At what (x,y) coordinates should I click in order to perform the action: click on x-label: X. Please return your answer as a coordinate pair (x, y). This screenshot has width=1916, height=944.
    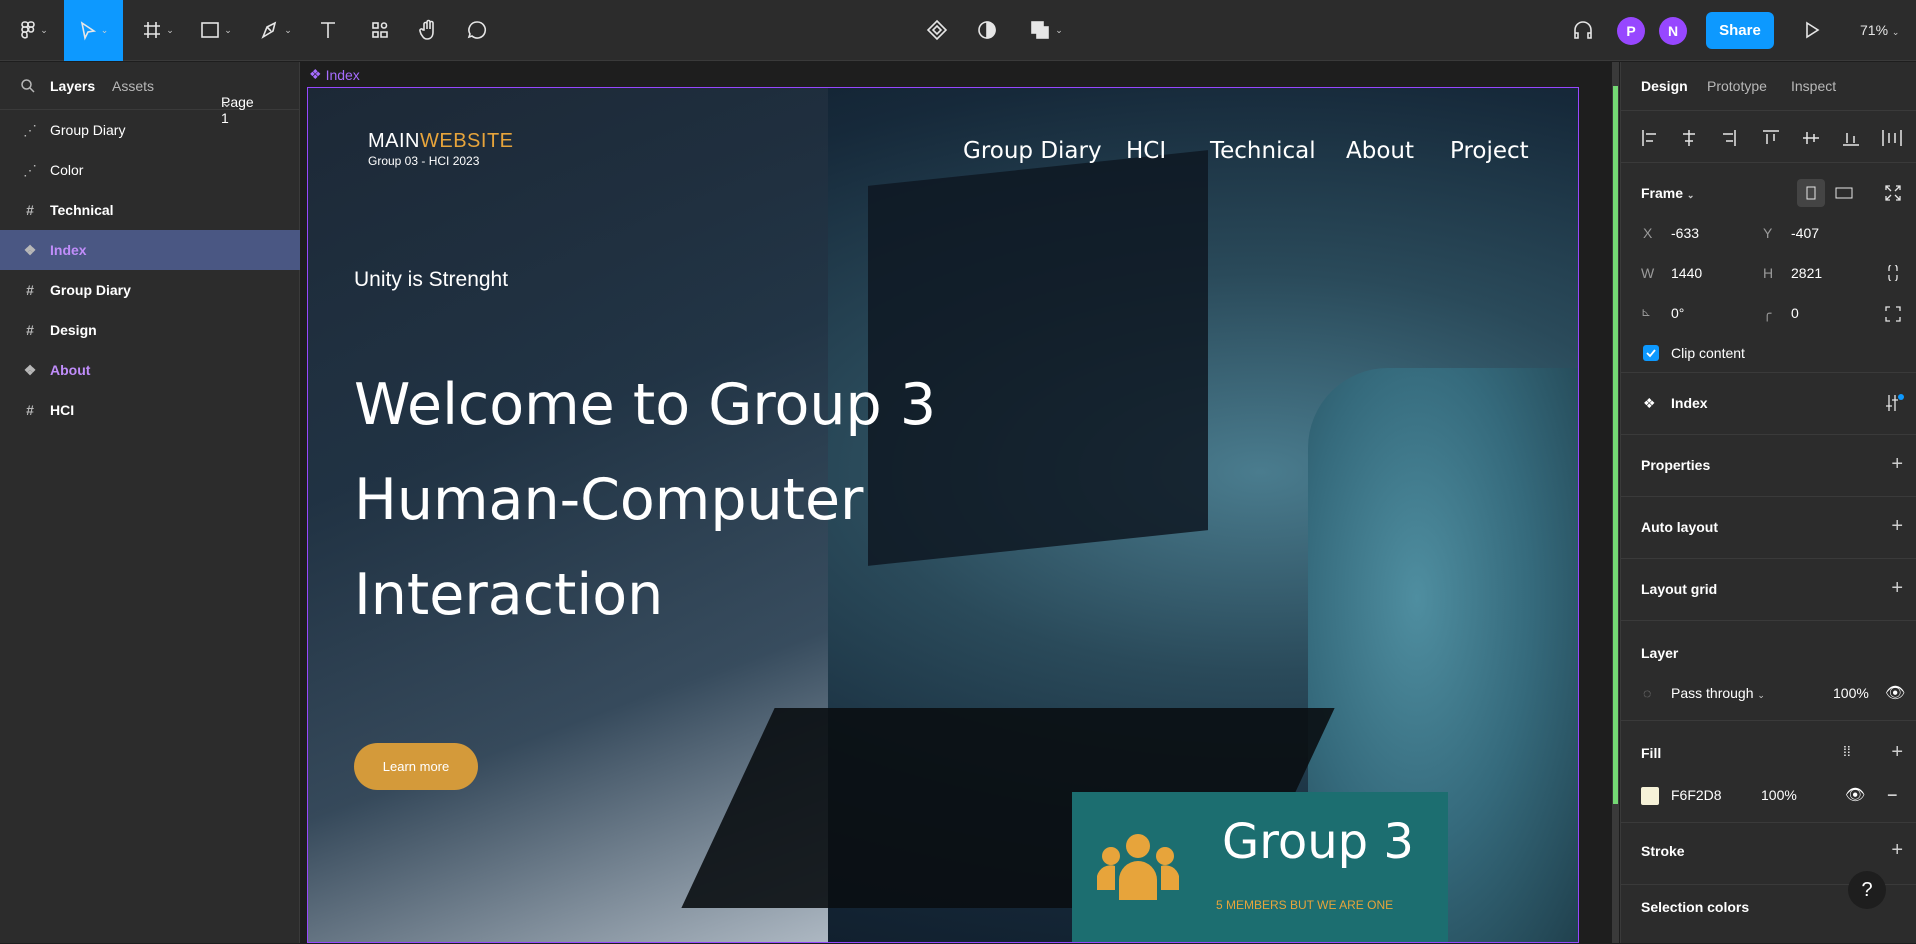
    Looking at the image, I should click on (1648, 233).